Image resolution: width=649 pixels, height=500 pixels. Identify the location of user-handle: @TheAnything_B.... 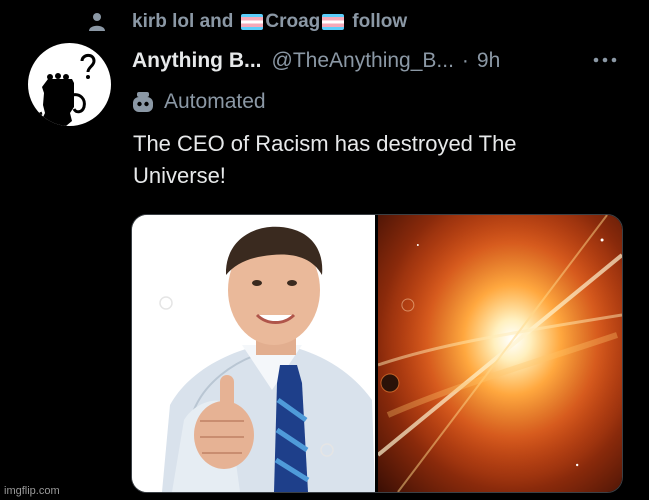
(363, 61).